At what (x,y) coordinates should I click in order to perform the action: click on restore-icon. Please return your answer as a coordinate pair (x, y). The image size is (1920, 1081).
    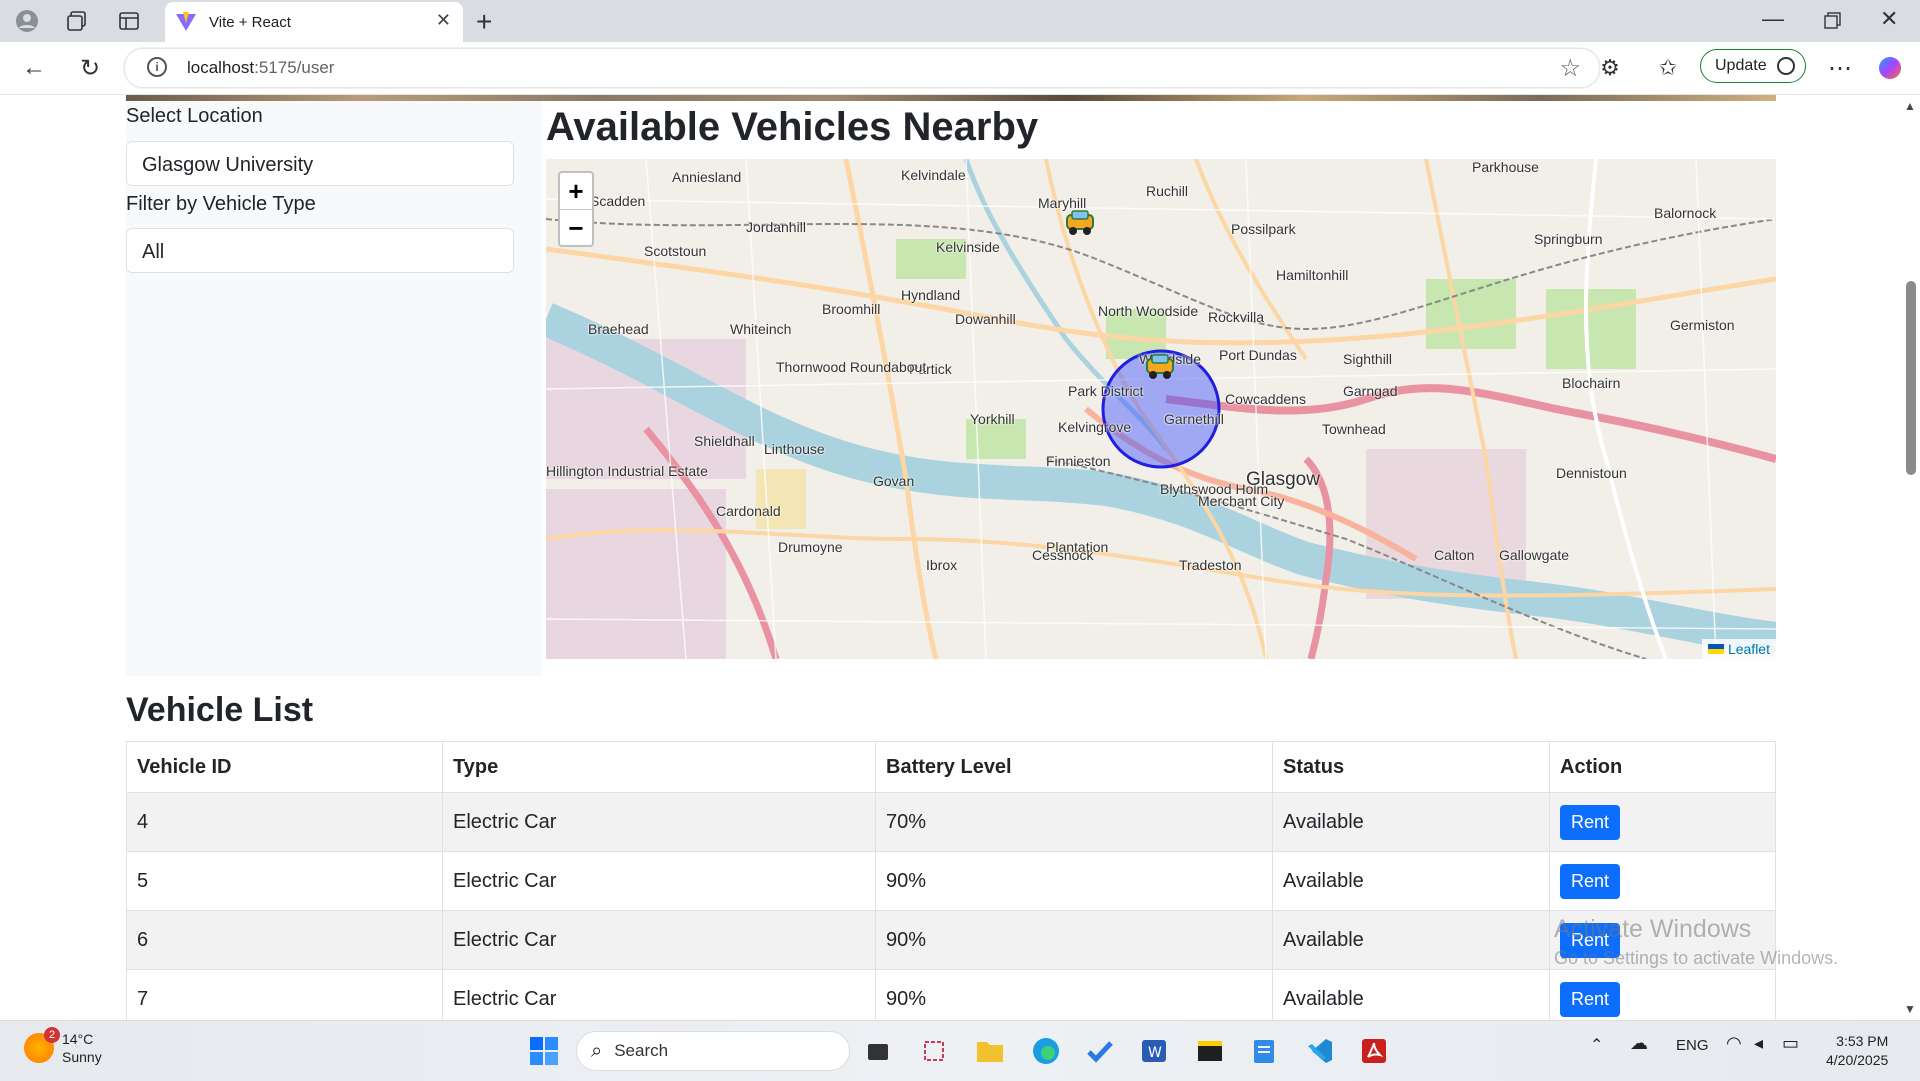
    Looking at the image, I should click on (1833, 21).